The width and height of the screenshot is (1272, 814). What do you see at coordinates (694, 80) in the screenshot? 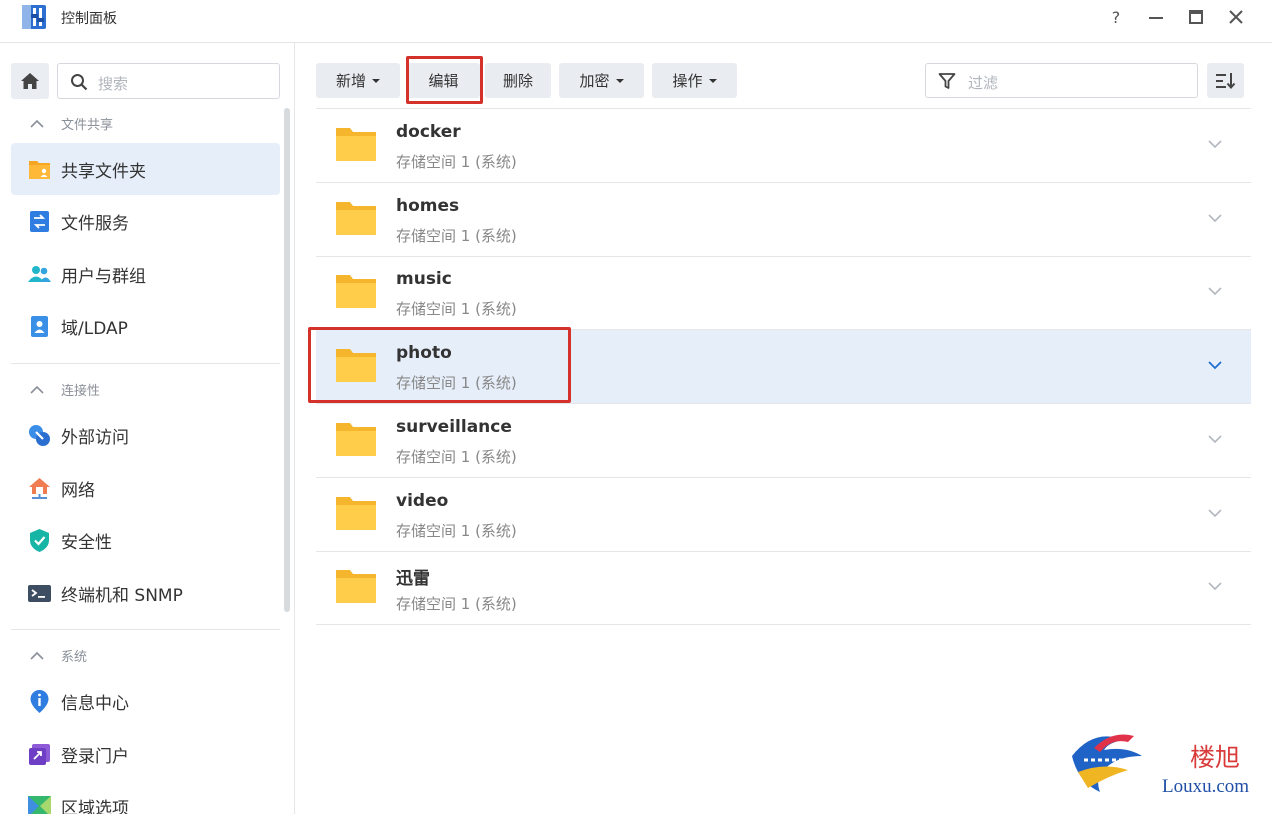
I see `action-button: 操作` at bounding box center [694, 80].